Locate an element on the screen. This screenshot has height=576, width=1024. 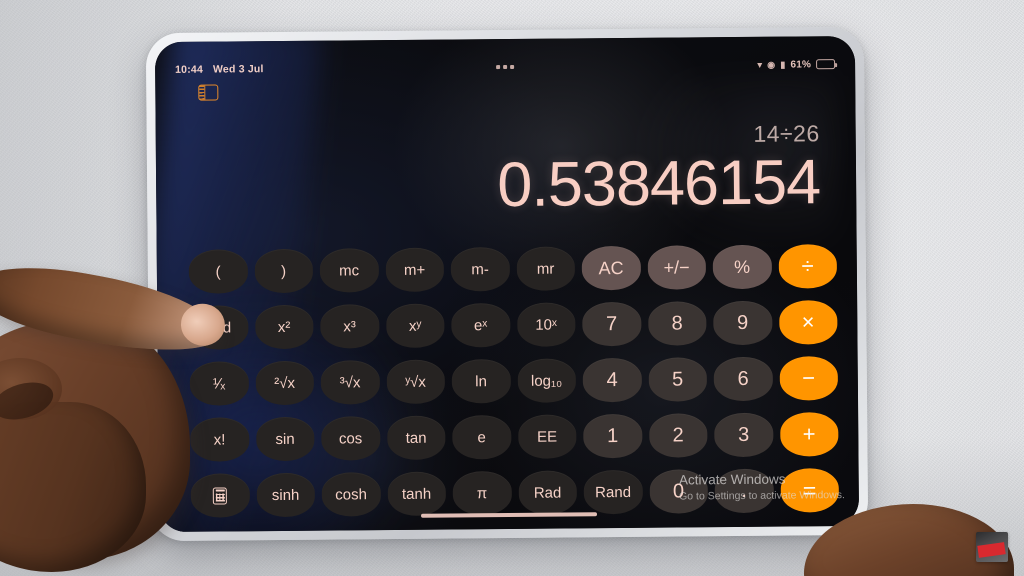
key-exponent: EE is located at coordinates (547, 436).